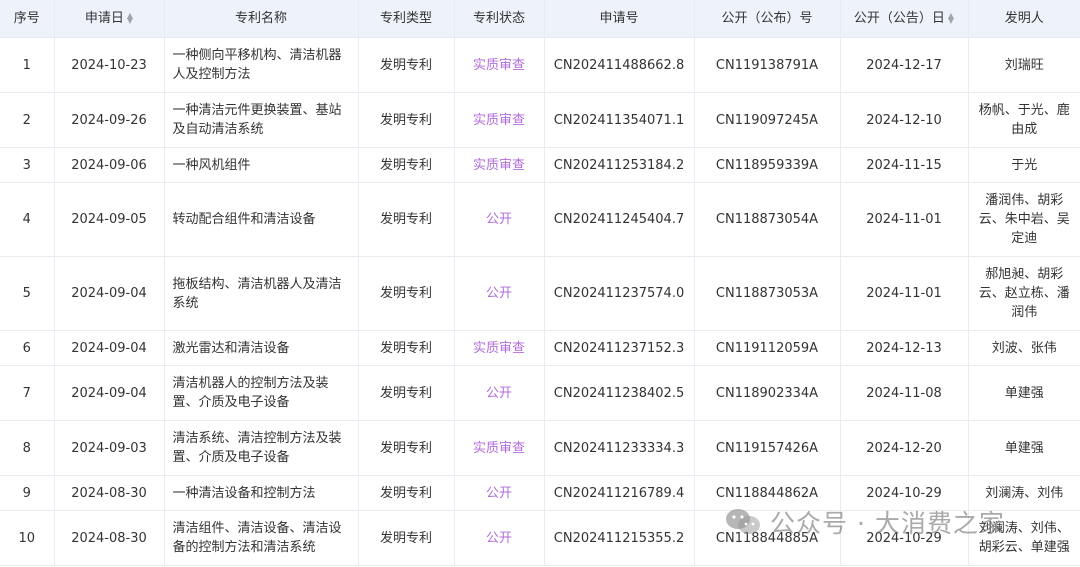 The image size is (1080, 567). I want to click on application-date-cell: 2024-09-06, so click(109, 165).